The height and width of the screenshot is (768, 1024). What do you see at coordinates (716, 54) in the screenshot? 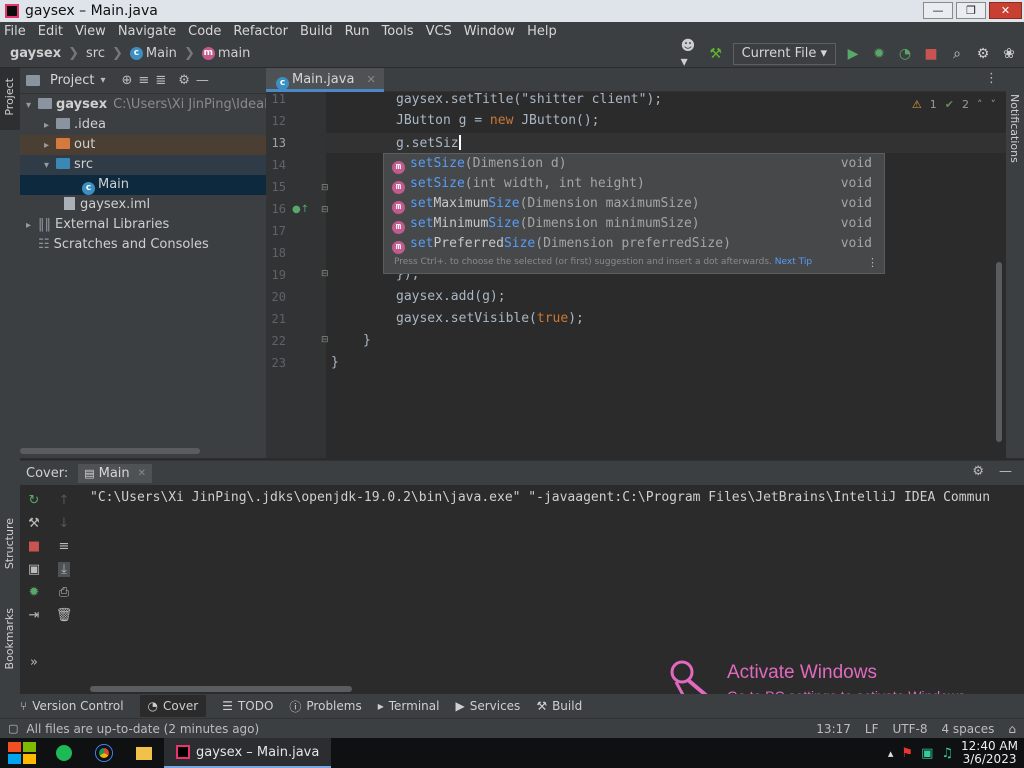
I see `build-hammer-icon: ⚒` at bounding box center [716, 54].